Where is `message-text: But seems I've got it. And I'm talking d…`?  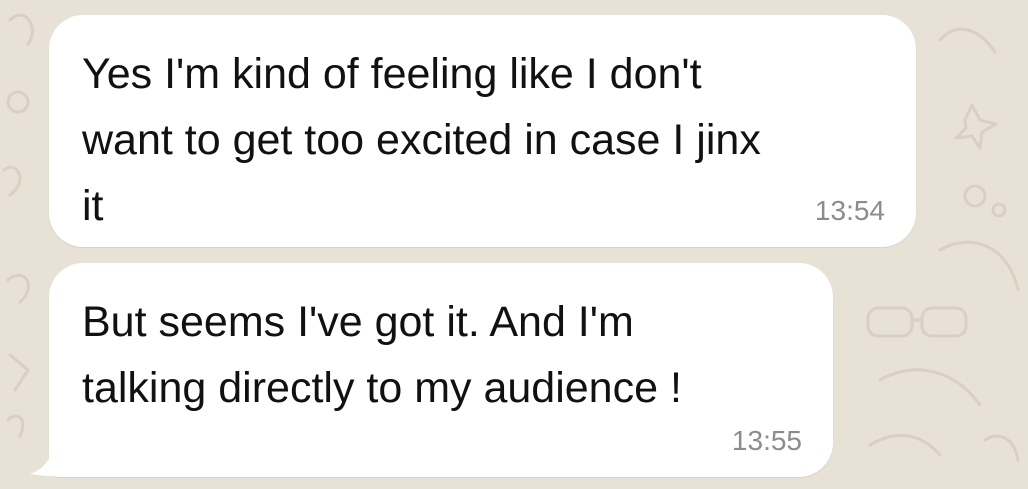 message-text: But seems I've got it. And I'm talking d… is located at coordinates (382, 355).